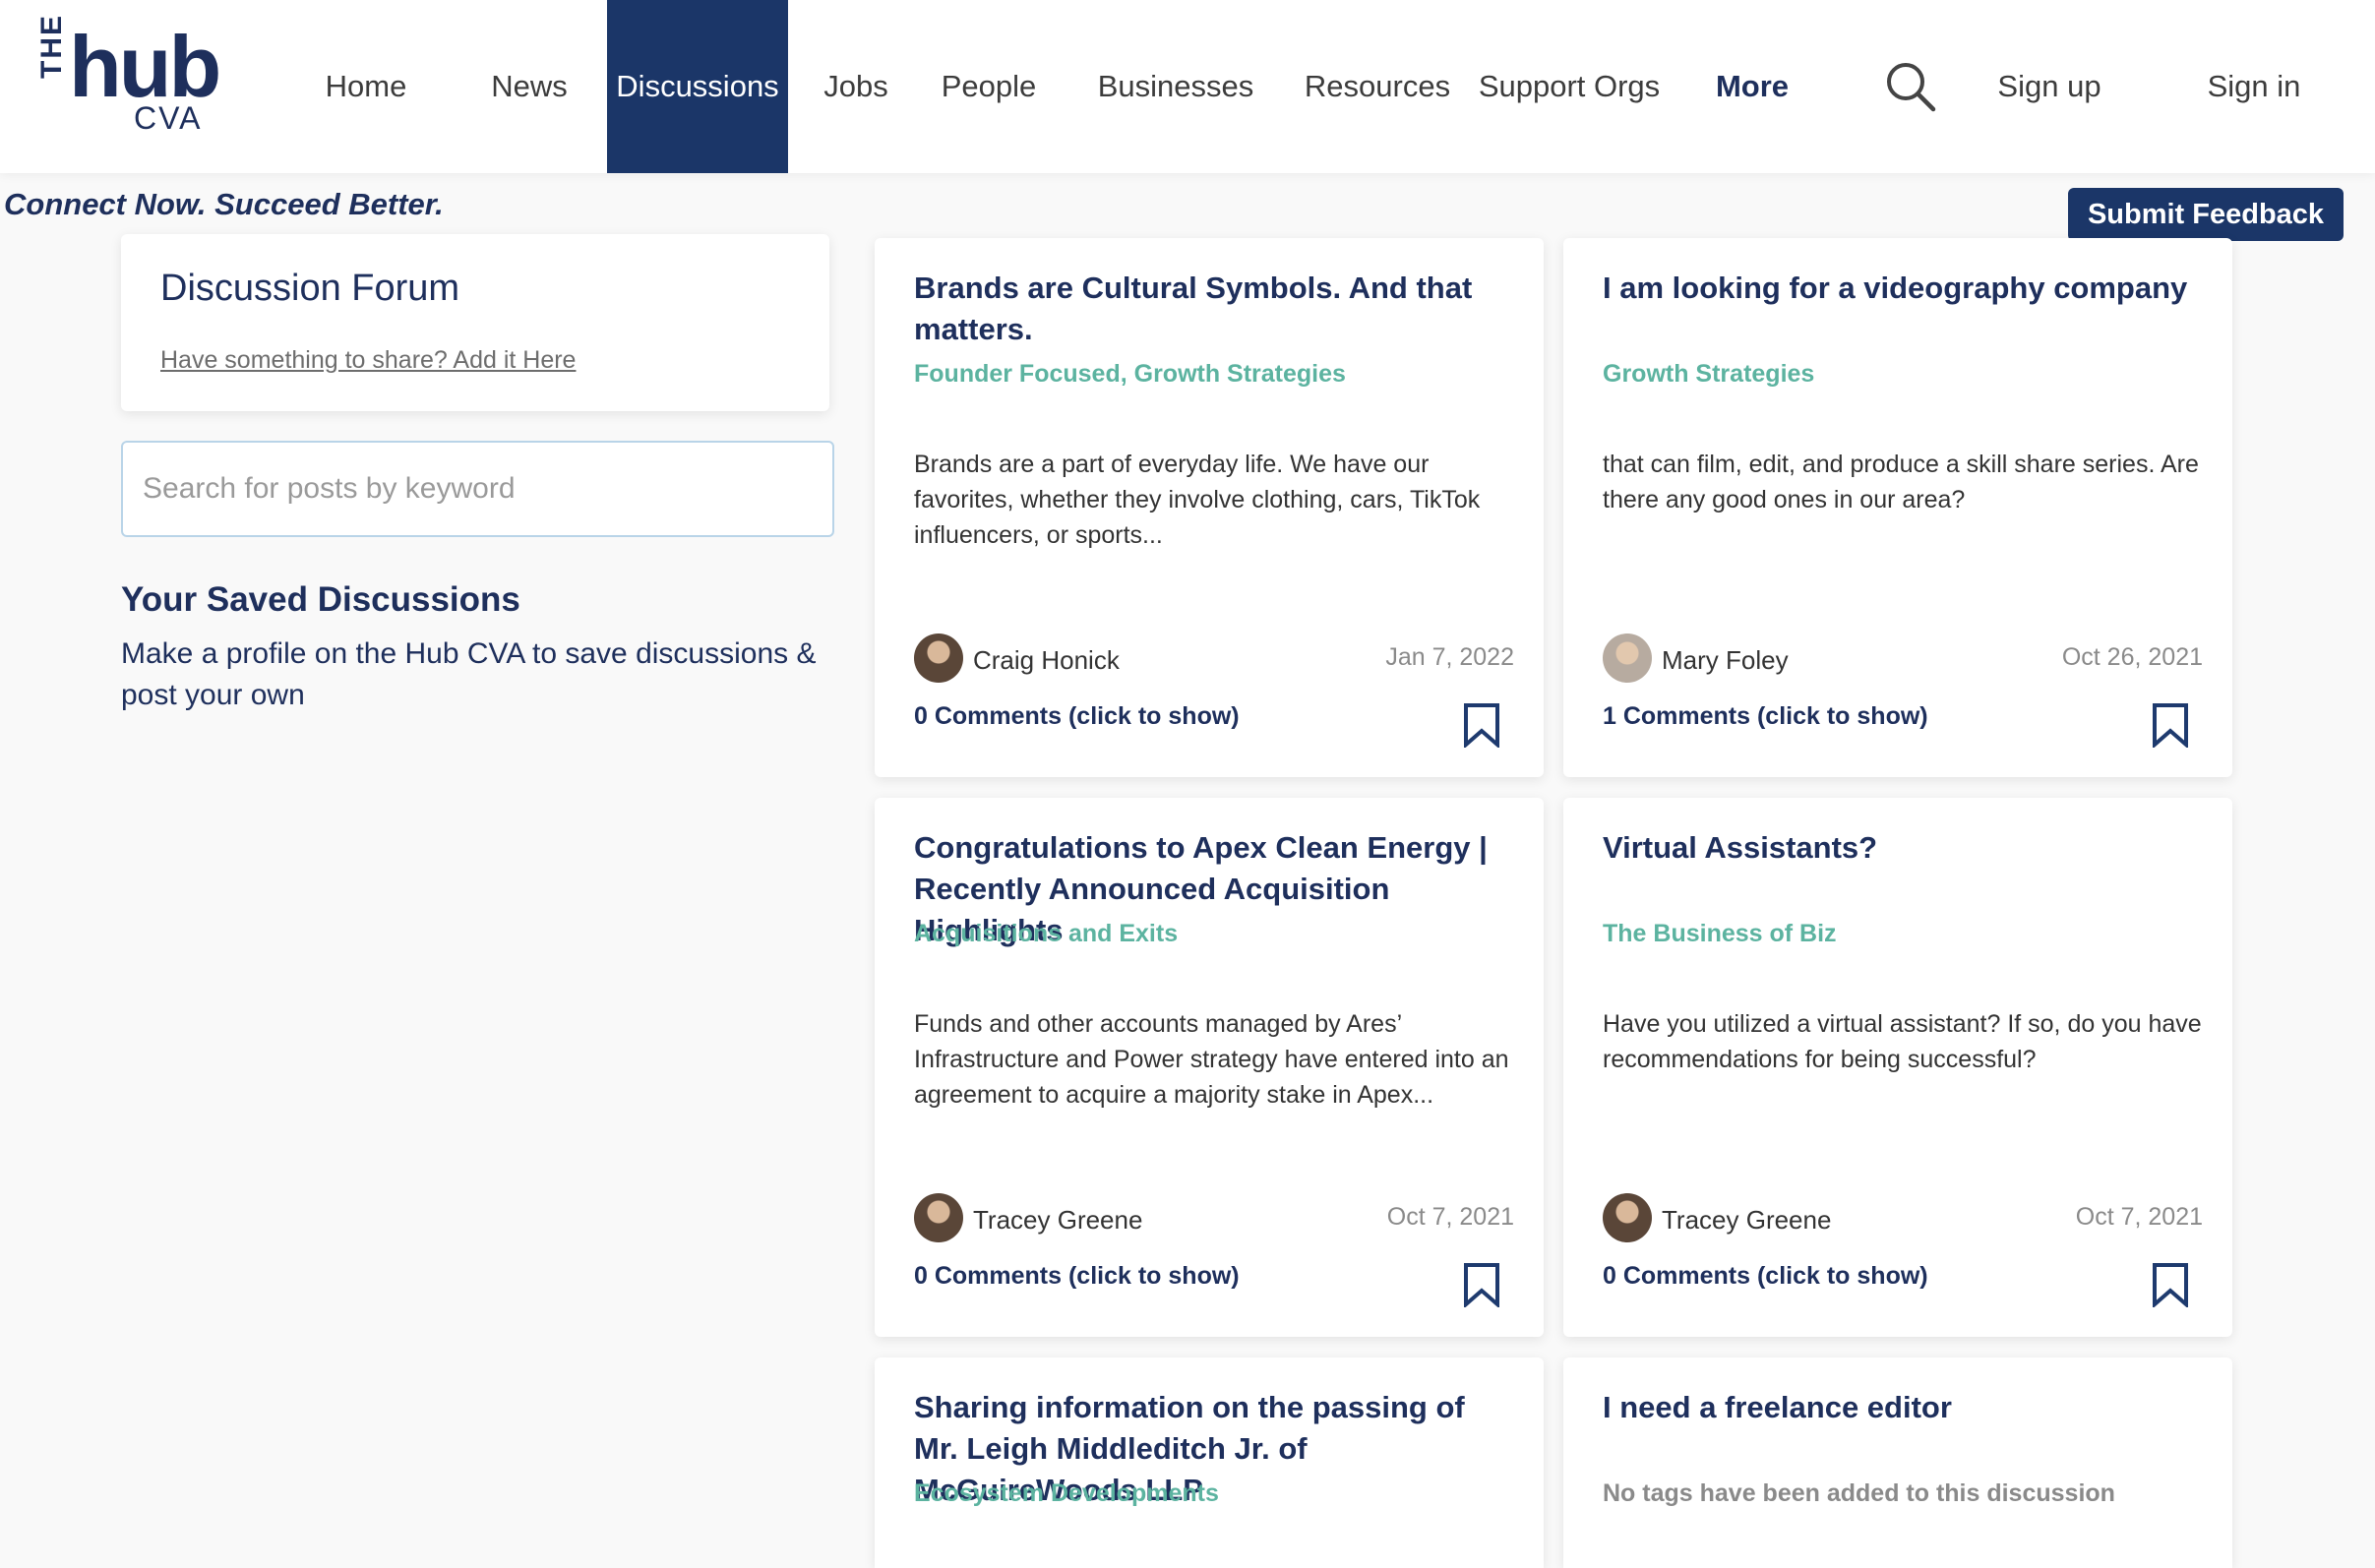 This screenshot has height=1568, width=2375. Describe the element at coordinates (320, 599) in the screenshot. I see `saved-discussions-title: Your Saved Discussions` at that location.